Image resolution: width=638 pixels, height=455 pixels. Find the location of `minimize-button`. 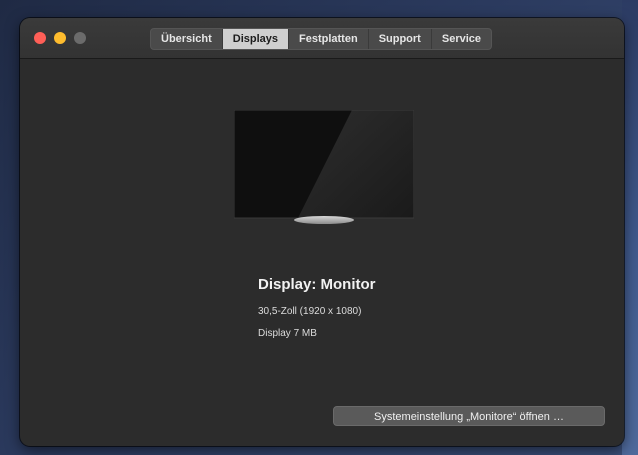

minimize-button is located at coordinates (60, 38).